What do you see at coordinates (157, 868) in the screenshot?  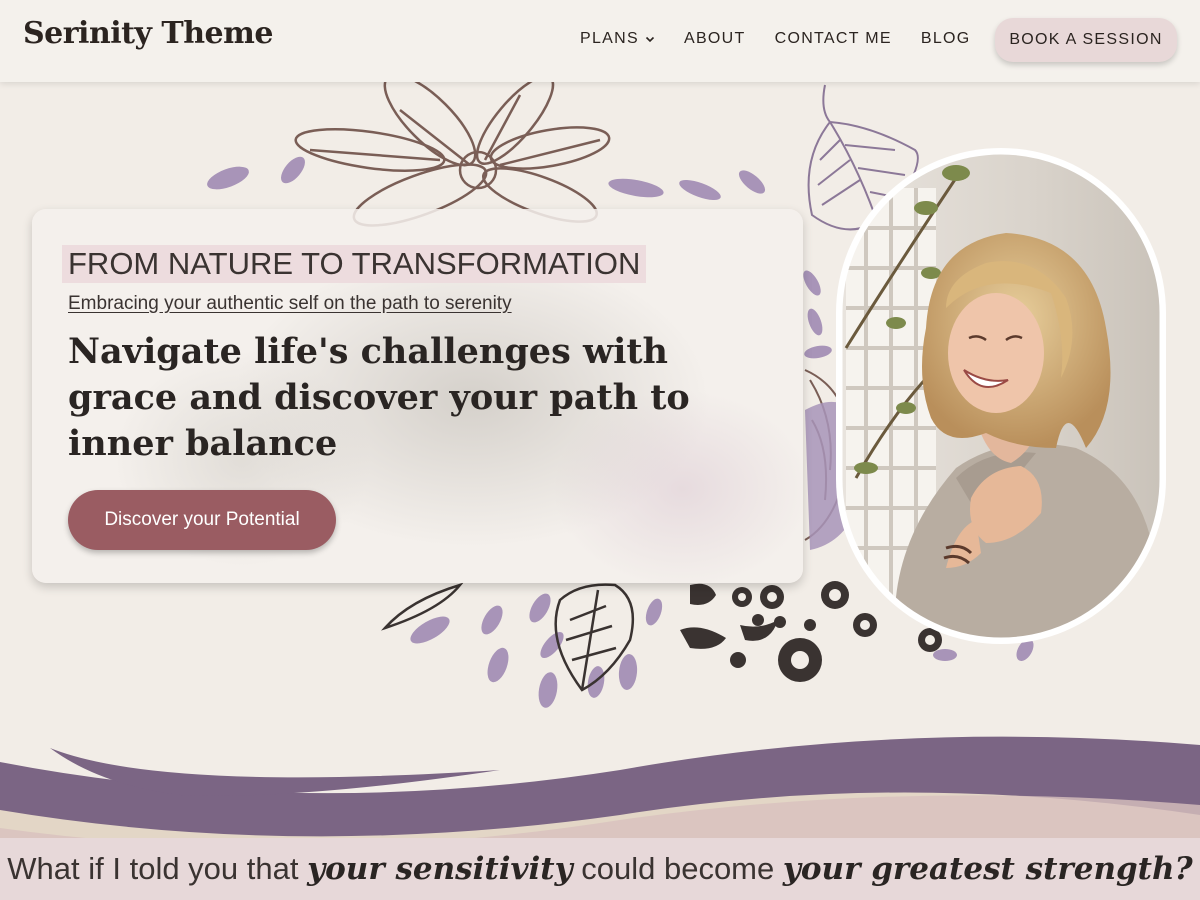 I see `tagline-part-1: What if I told you that` at bounding box center [157, 868].